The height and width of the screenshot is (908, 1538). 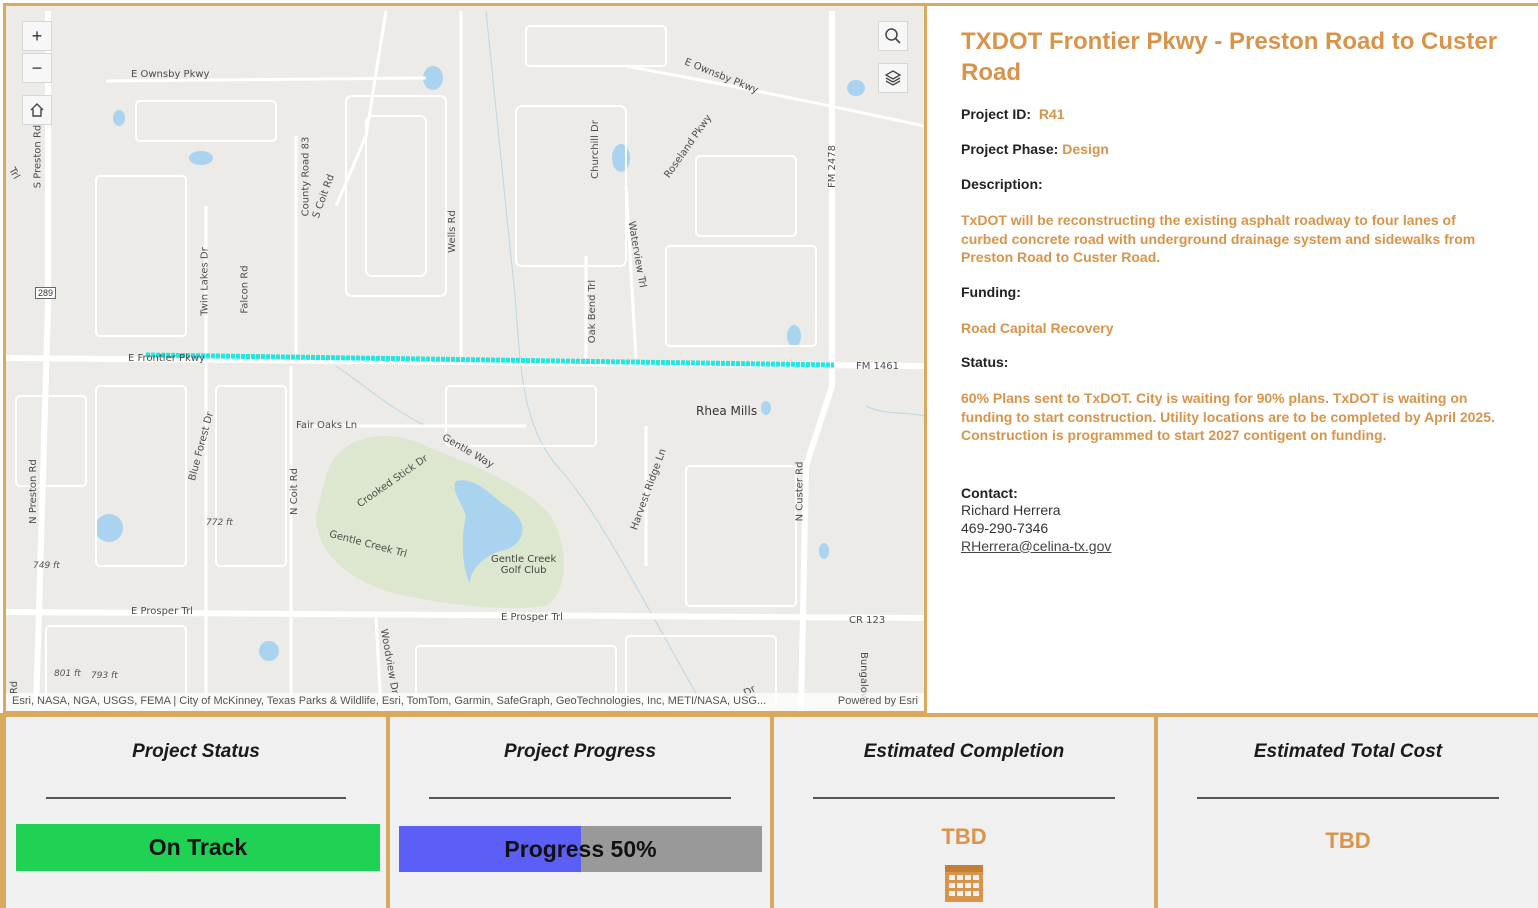 What do you see at coordinates (964, 812) in the screenshot?
I see `estimated-completion-card: Estimated Completion TBD` at bounding box center [964, 812].